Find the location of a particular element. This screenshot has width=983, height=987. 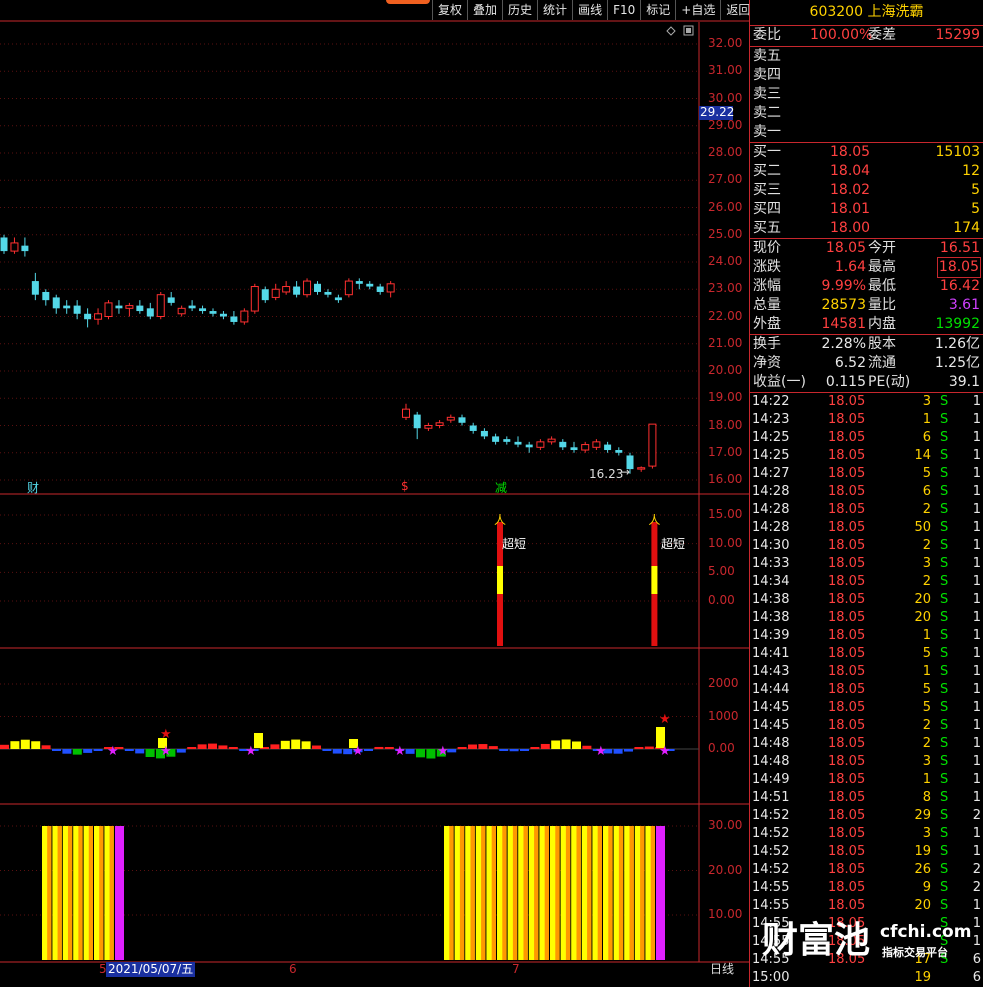

tick-time: 14:23 is located at coordinates (771, 419).